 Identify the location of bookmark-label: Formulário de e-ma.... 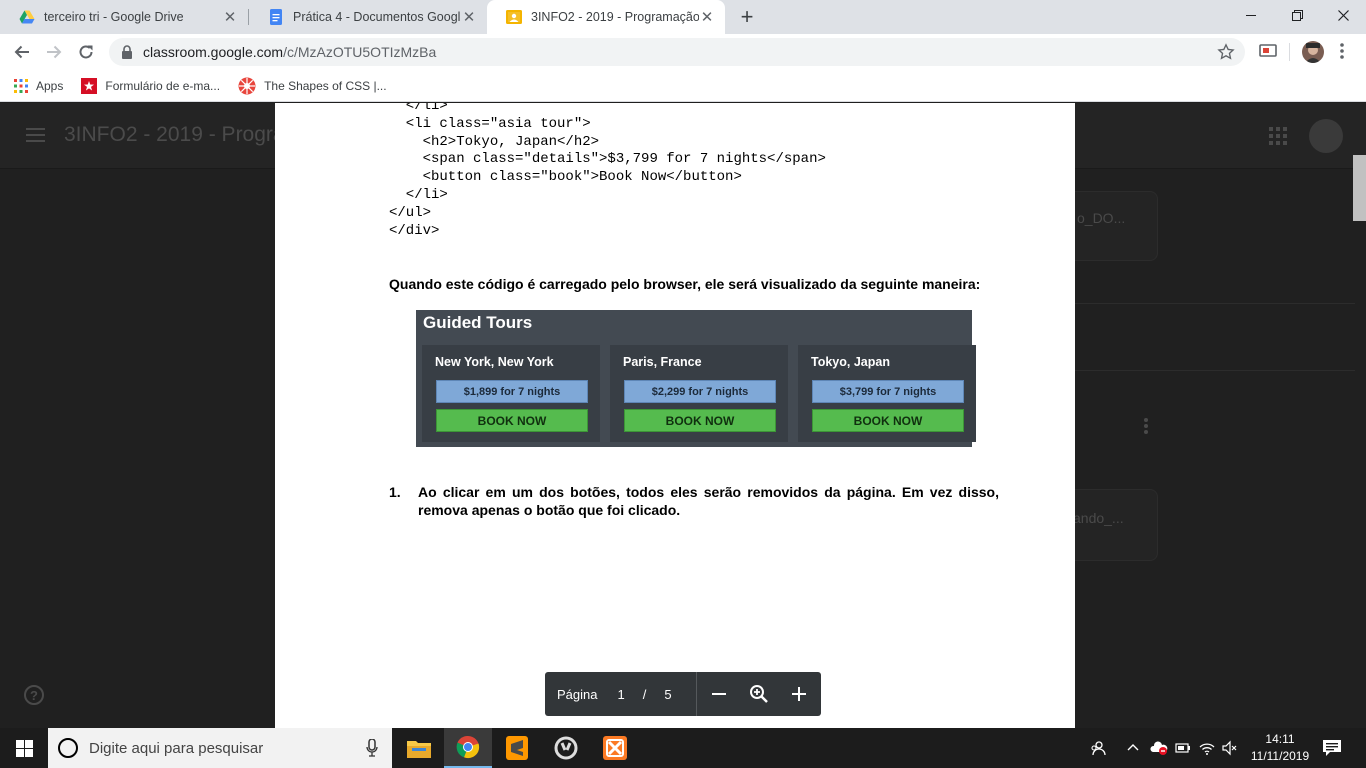
(163, 85).